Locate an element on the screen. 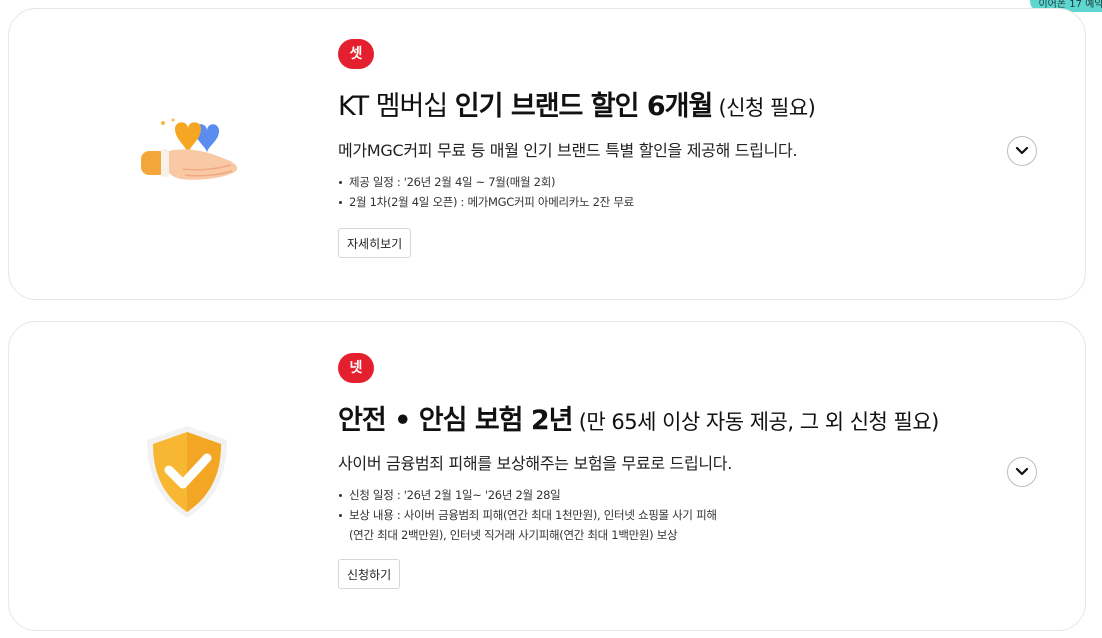 The image size is (1102, 638). heart-hand-icon is located at coordinates (188, 157).